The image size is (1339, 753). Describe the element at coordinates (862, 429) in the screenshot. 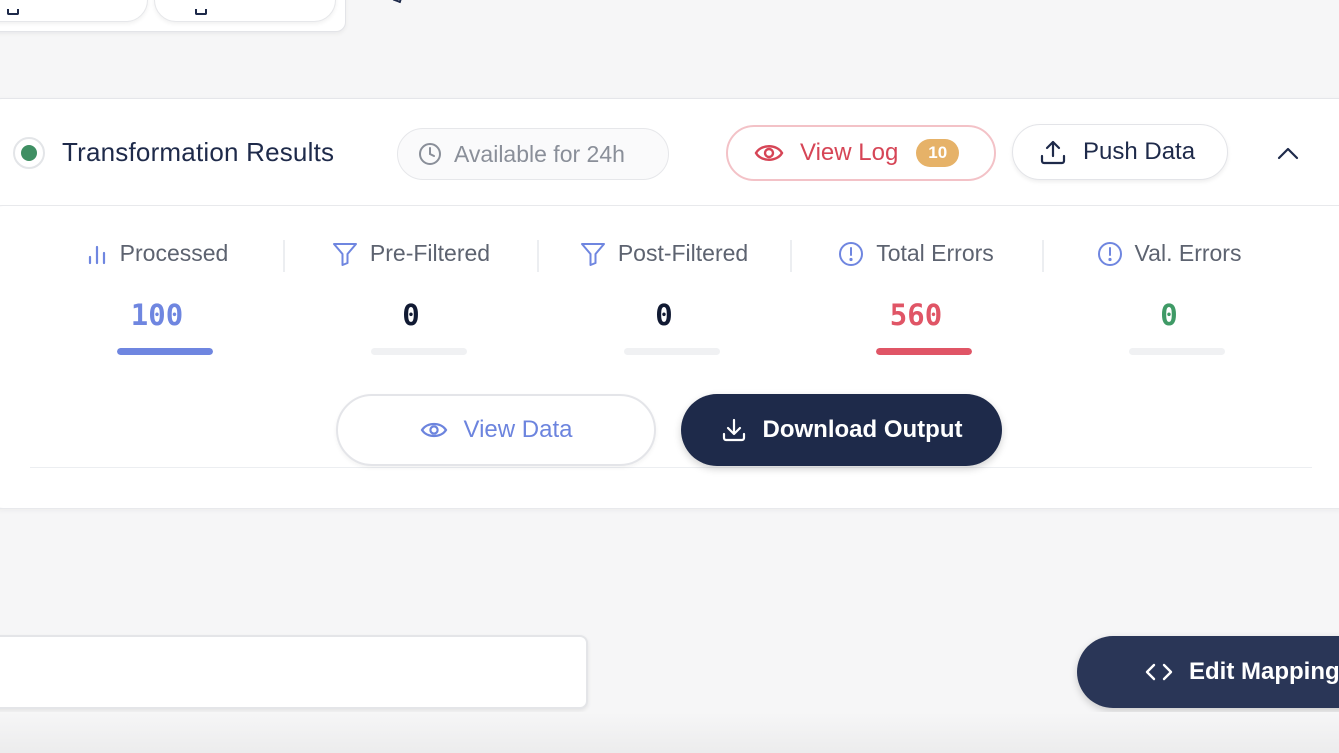

I see `download-output-label: Download Output` at that location.